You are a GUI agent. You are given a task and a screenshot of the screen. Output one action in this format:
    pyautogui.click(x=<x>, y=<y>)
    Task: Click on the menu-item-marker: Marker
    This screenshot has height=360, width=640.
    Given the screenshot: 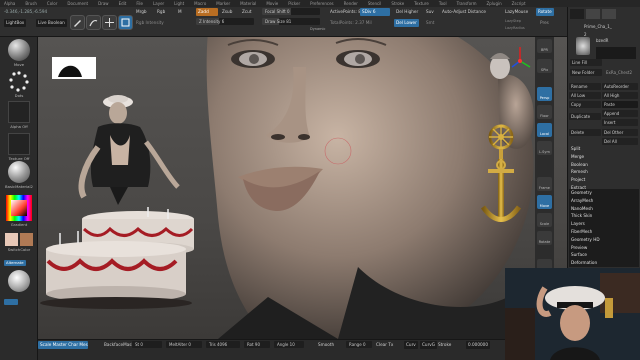 What is the action you would take?
    pyautogui.click(x=223, y=3)
    